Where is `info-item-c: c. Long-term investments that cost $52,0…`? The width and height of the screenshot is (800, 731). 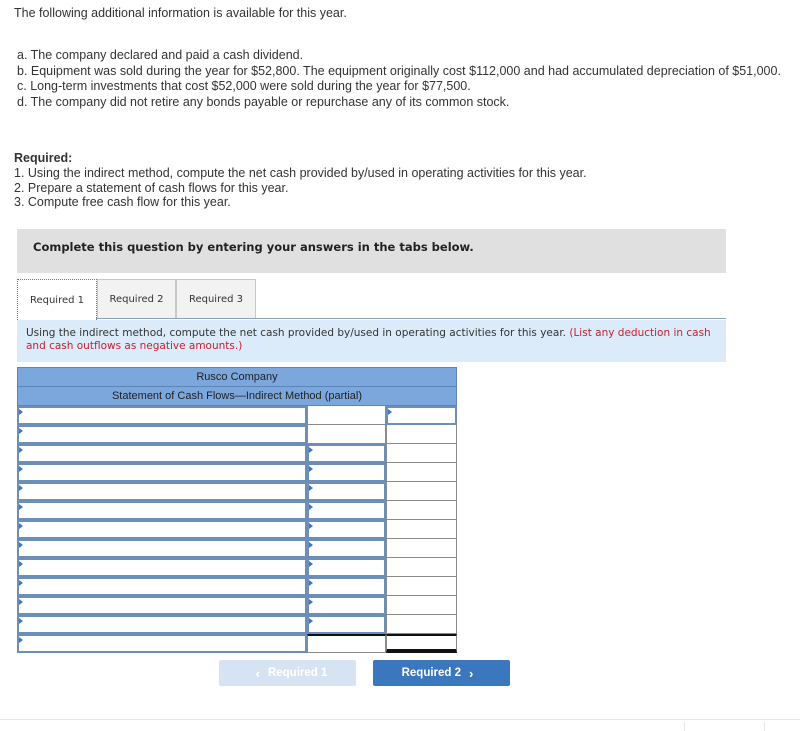 info-item-c: c. Long-term investments that cost $52,0… is located at coordinates (244, 86).